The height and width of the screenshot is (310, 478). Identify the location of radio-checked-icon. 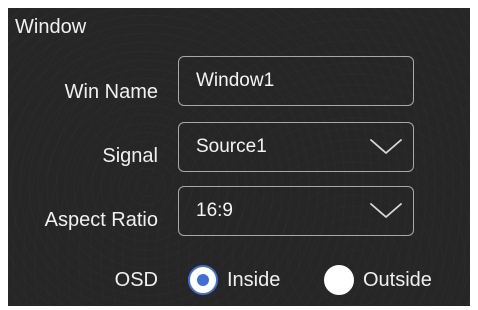
(203, 280).